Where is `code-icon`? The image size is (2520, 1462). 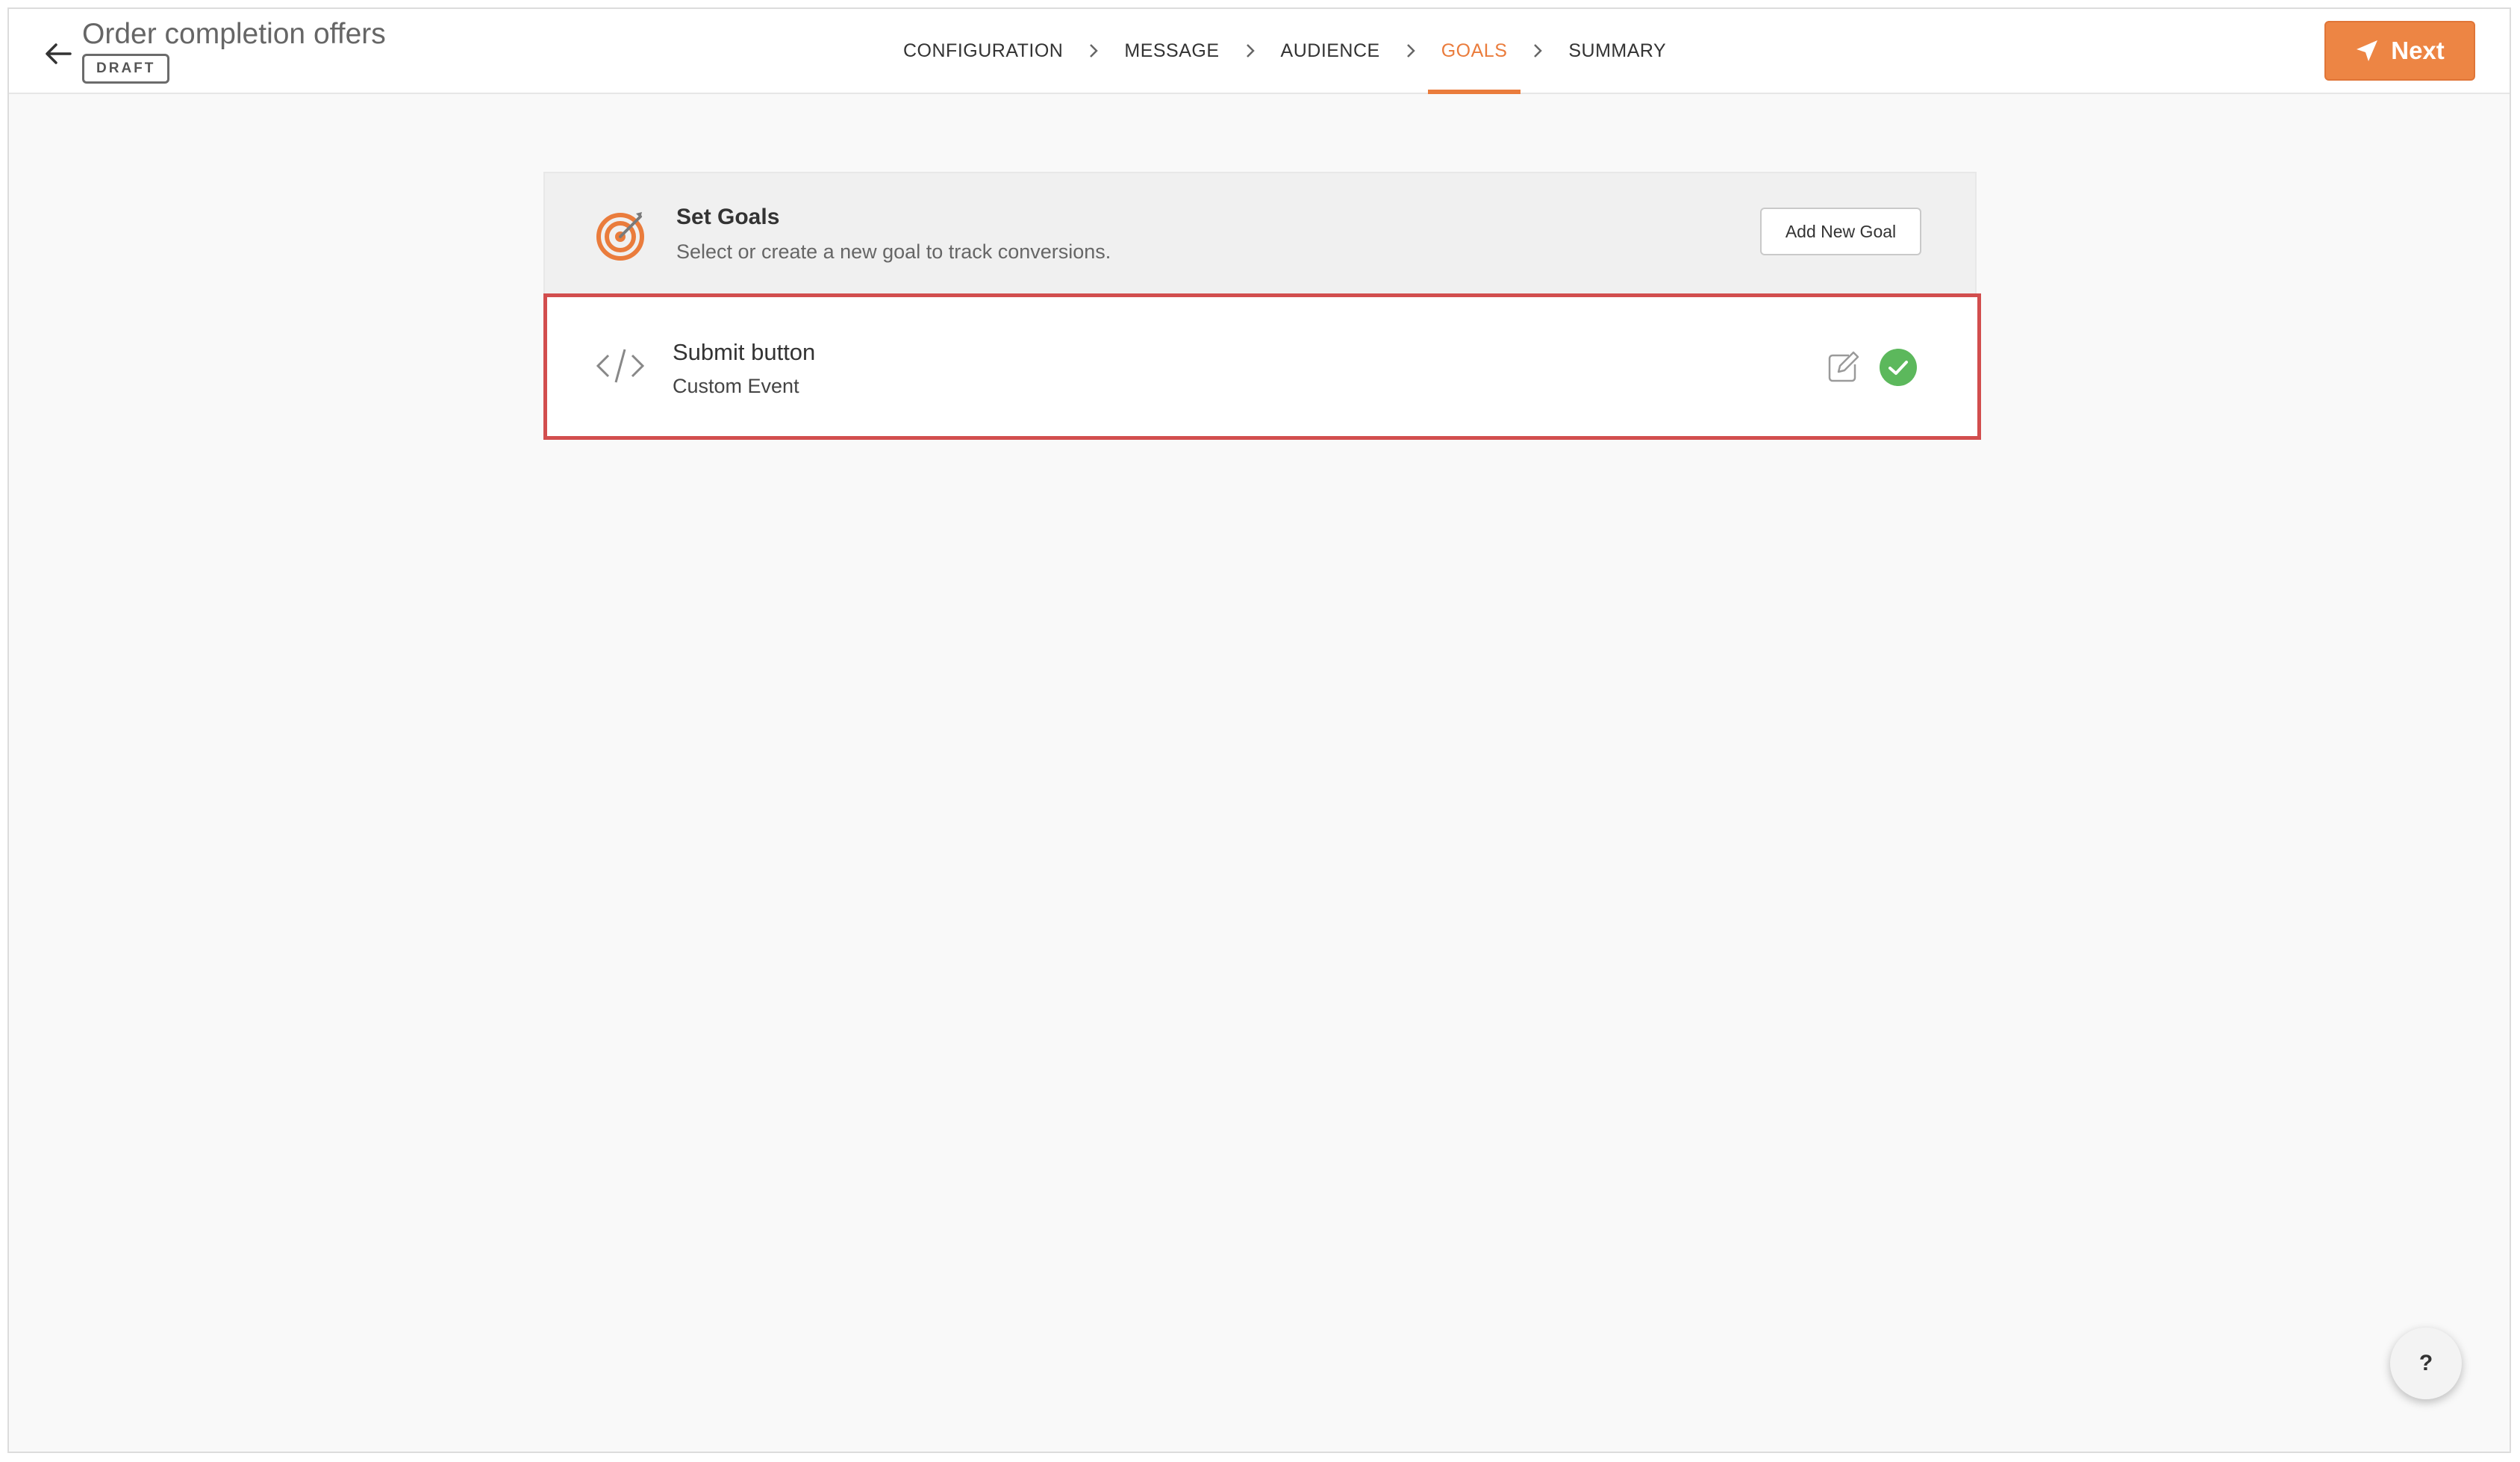 code-icon is located at coordinates (620, 366).